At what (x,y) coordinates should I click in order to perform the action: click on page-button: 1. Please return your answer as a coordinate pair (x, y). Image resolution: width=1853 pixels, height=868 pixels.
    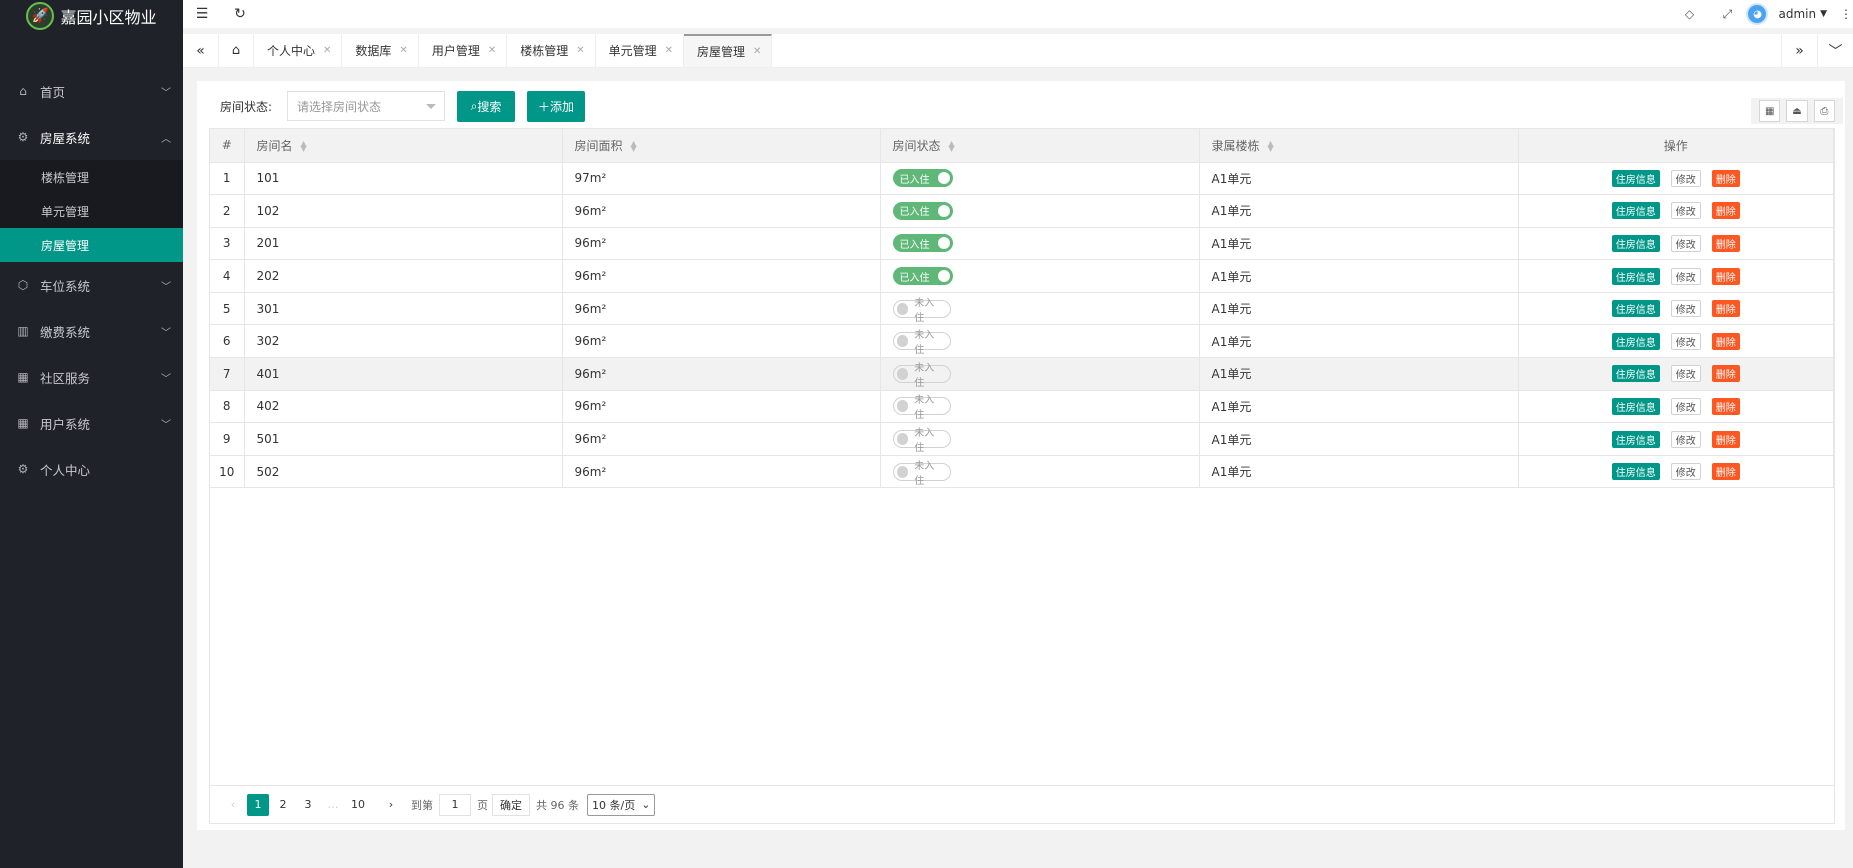
    Looking at the image, I should click on (258, 804).